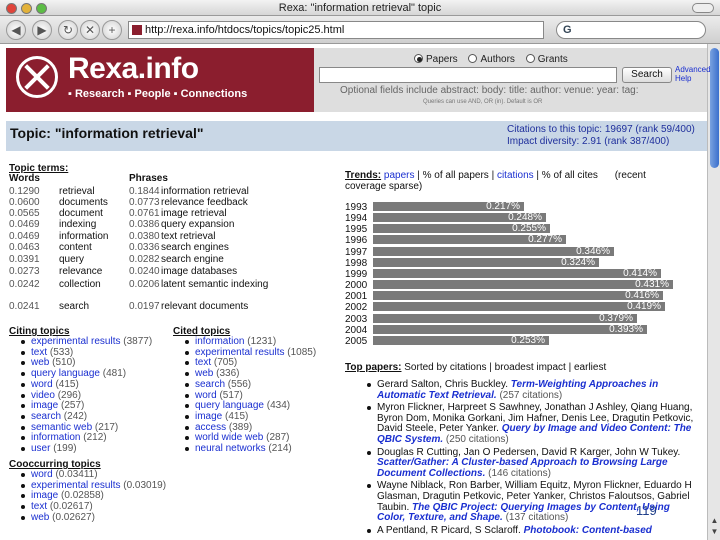 The height and width of the screenshot is (540, 720). I want to click on forward-icon: ▶, so click(42, 30).